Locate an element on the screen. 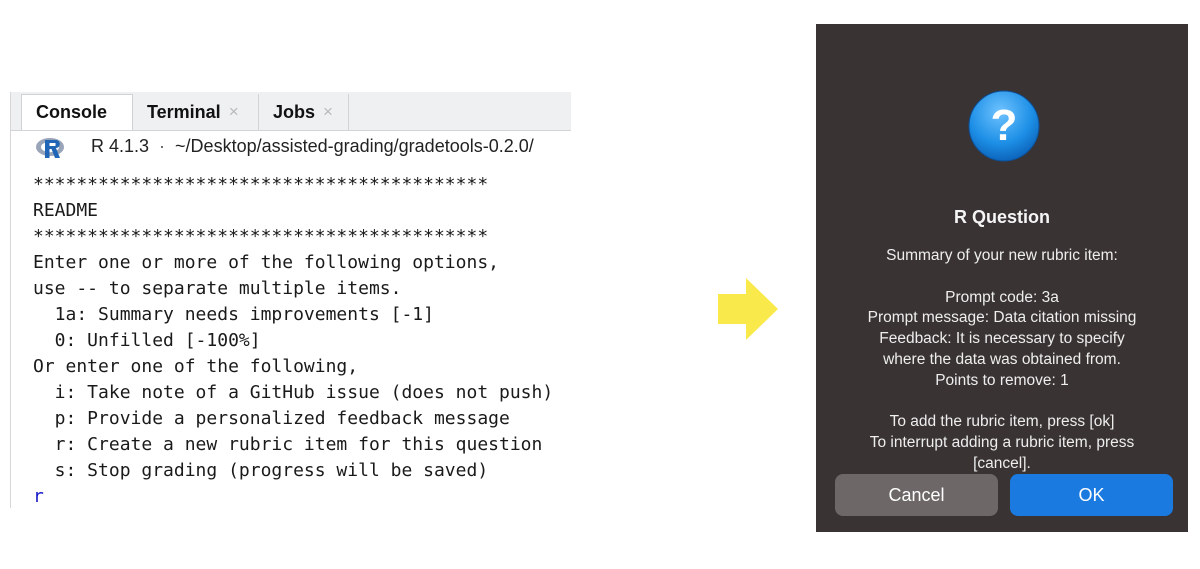 The image size is (1200, 569). tab-console-label: Console is located at coordinates (72, 112).